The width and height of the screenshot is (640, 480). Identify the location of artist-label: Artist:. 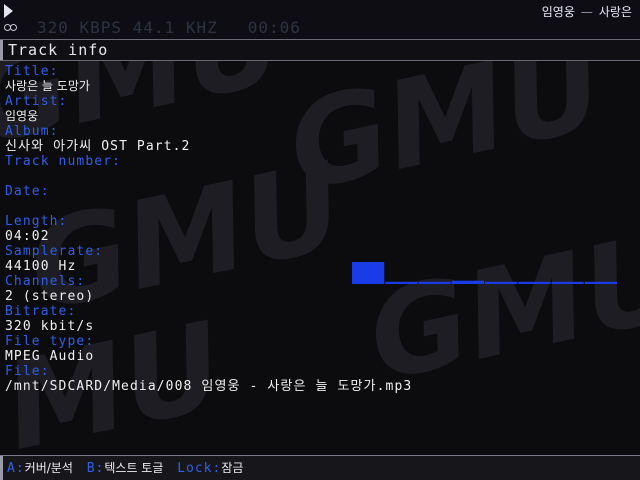
(36, 101).